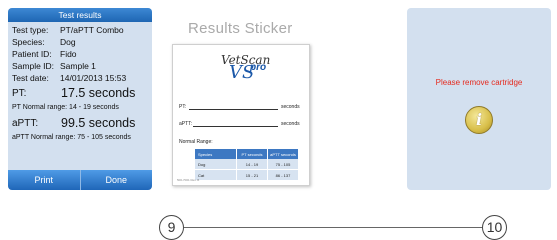 Image resolution: width=557 pixels, height=240 pixels. What do you see at coordinates (252, 154) in the screenshot?
I see `table-header: PT seconds` at bounding box center [252, 154].